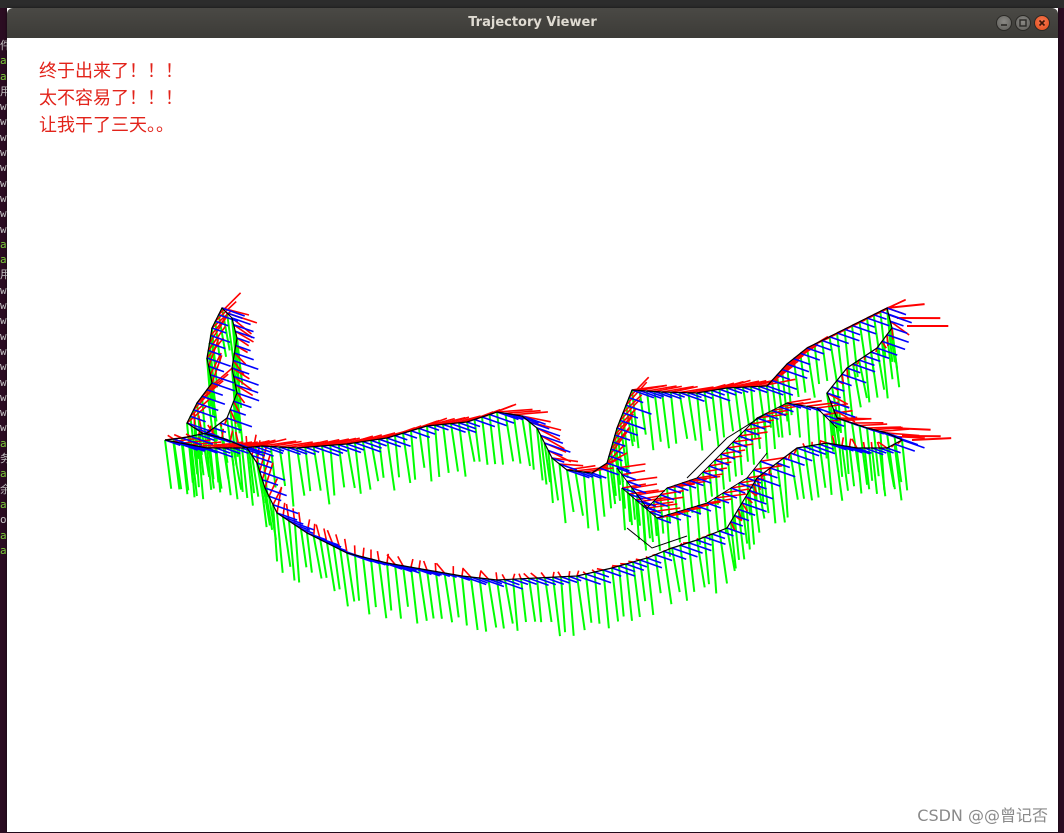 The width and height of the screenshot is (1064, 833). I want to click on window-titlebar: Trajectory Viewer, so click(532, 23).